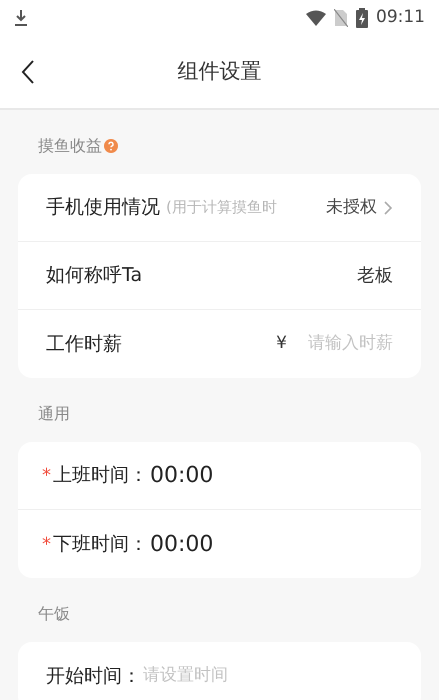 The width and height of the screenshot is (439, 700). Describe the element at coordinates (54, 414) in the screenshot. I see `section-title: 通用` at that location.